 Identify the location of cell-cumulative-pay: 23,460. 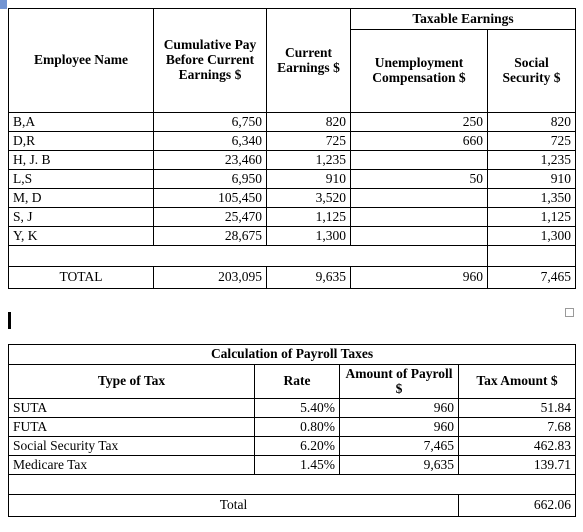
(210, 160).